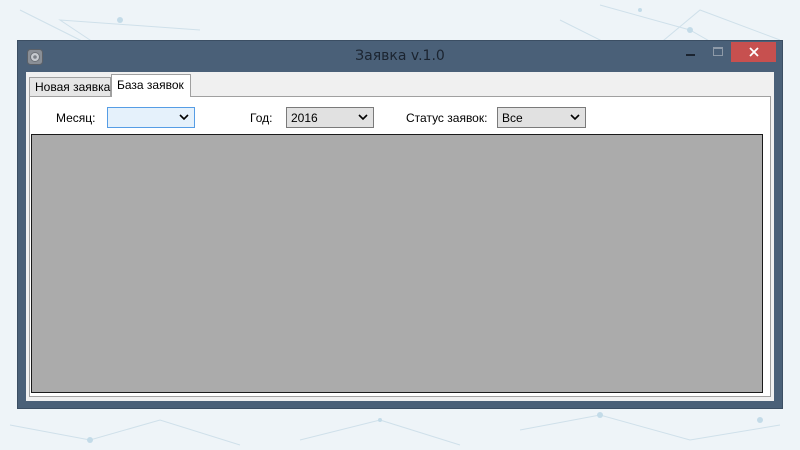  I want to click on minimize-button, so click(690, 52).